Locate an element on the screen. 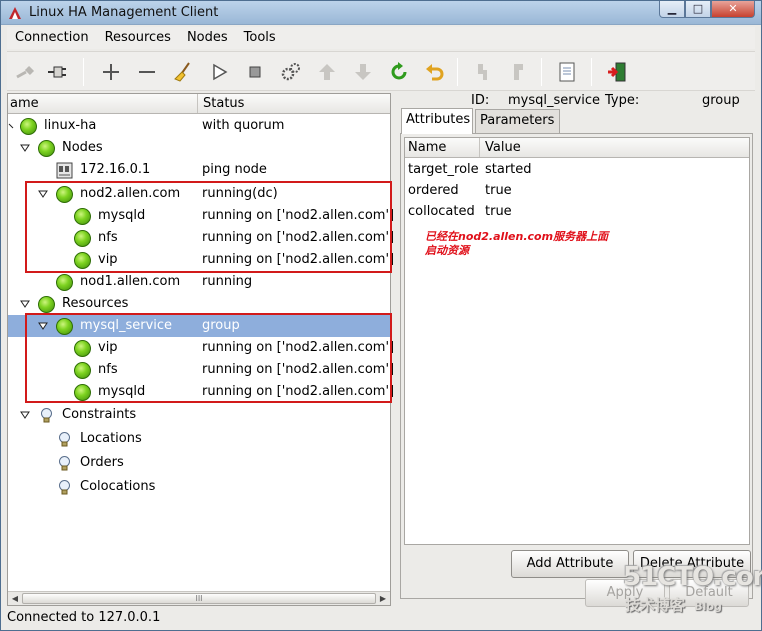 This screenshot has width=762, height=631. tree-label: 172.16.0.1 is located at coordinates (115, 169).